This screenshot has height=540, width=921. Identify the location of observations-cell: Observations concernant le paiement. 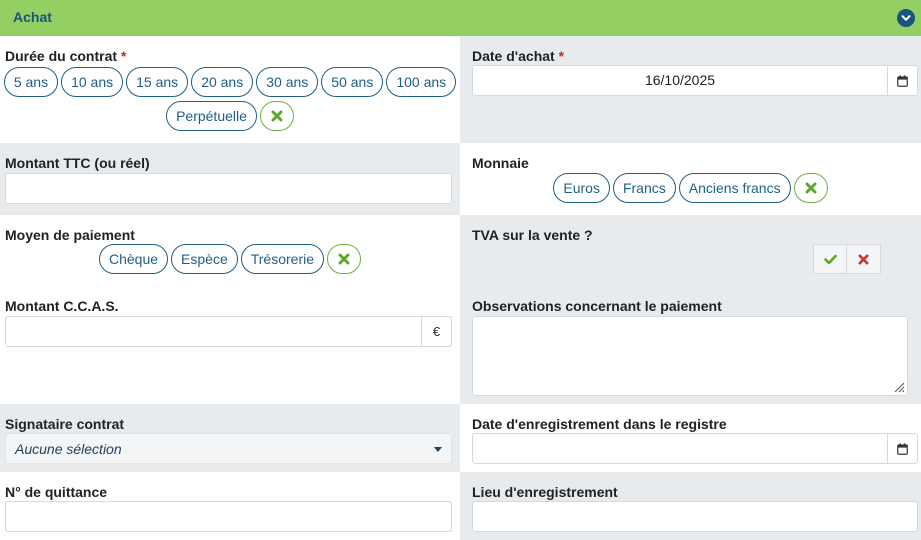
(690, 345).